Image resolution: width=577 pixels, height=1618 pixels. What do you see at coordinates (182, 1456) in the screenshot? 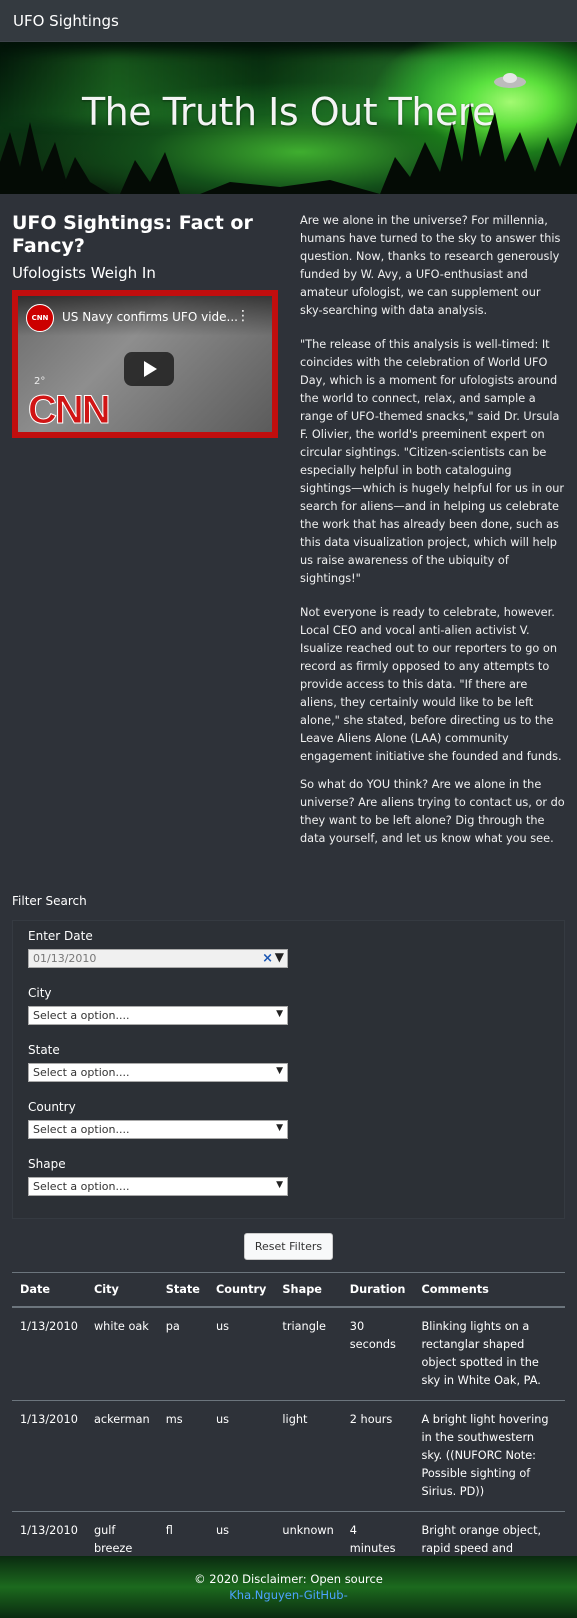
I see `cell-state: ms` at bounding box center [182, 1456].